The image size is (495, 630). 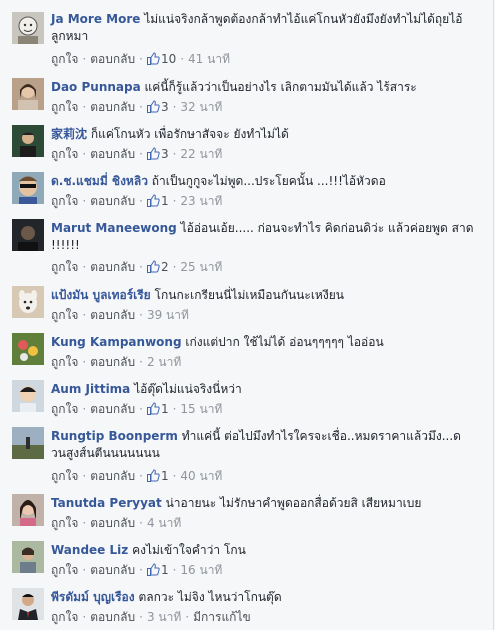 I want to click on comment-text: ก็แค่โกนหัว เพื่อรักษาสัจจะ ยังทำไม่ได้, so click(x=189, y=134).